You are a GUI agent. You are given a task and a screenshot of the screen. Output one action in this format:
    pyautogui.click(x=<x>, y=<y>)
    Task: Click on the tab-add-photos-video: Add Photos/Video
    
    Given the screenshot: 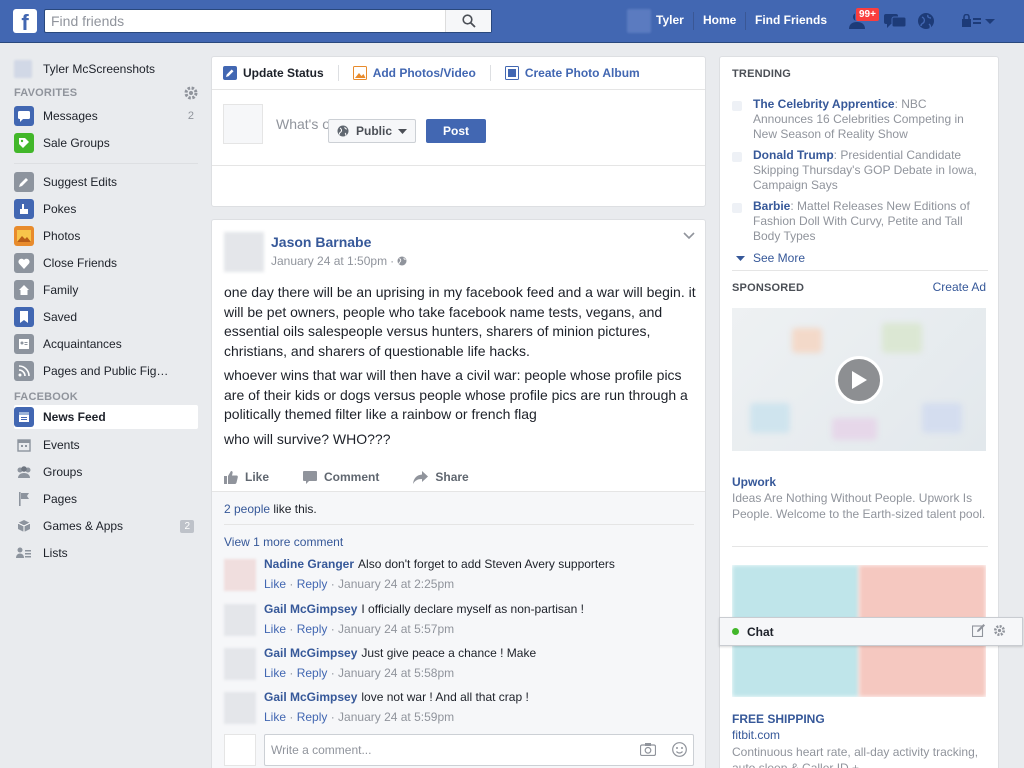 What is the action you would take?
    pyautogui.click(x=414, y=73)
    